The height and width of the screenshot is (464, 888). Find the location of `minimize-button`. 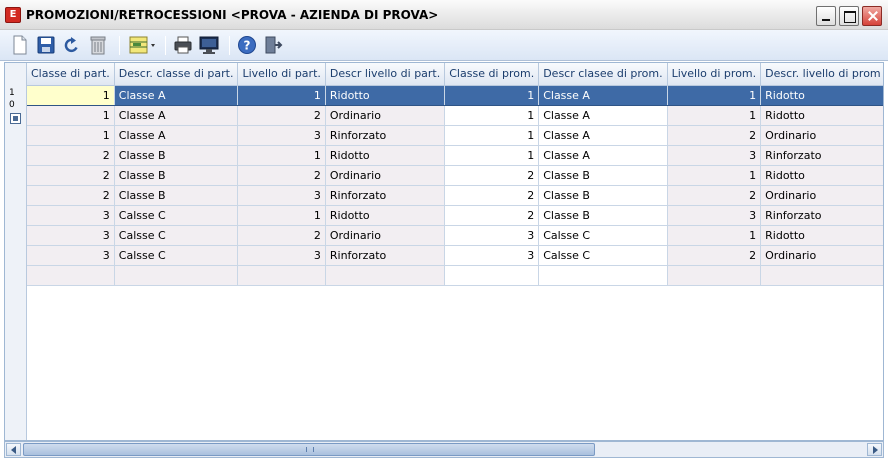

minimize-button is located at coordinates (826, 16).